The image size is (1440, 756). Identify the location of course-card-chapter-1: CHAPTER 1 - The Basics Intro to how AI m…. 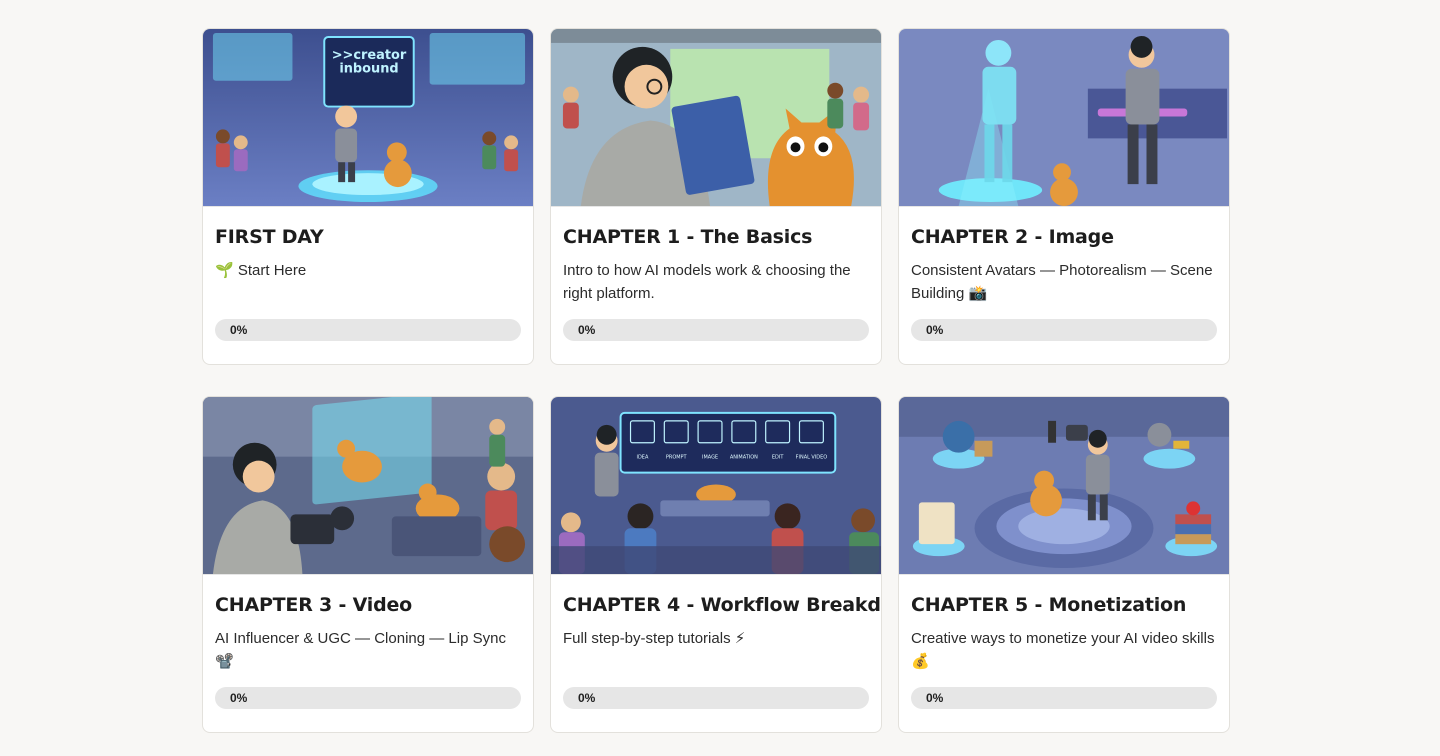
(716, 196).